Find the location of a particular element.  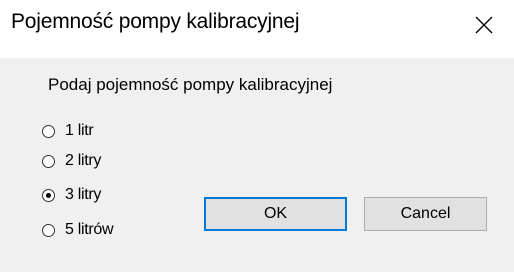

ok-button: OK is located at coordinates (275, 214).